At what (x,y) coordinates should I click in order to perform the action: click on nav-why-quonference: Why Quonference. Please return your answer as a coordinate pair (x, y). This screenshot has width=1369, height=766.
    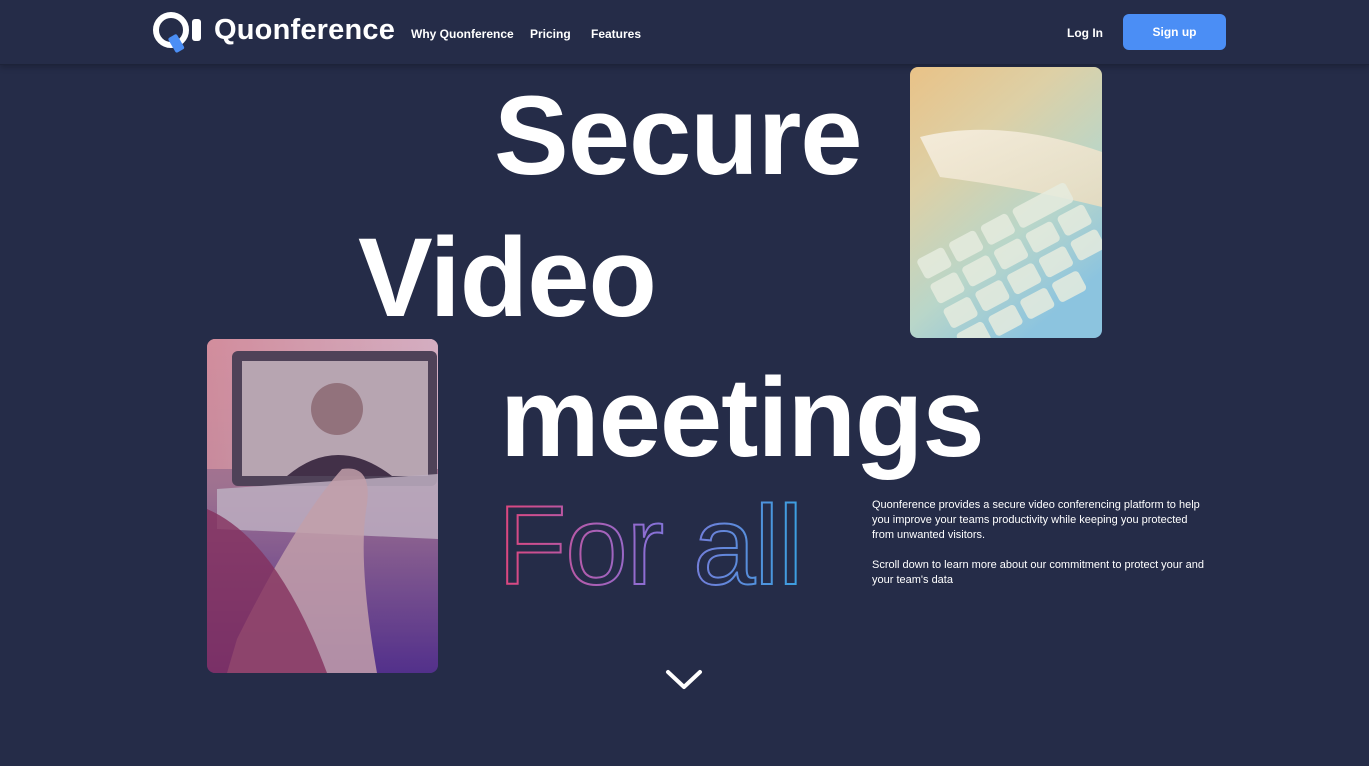
    Looking at the image, I should click on (462, 34).